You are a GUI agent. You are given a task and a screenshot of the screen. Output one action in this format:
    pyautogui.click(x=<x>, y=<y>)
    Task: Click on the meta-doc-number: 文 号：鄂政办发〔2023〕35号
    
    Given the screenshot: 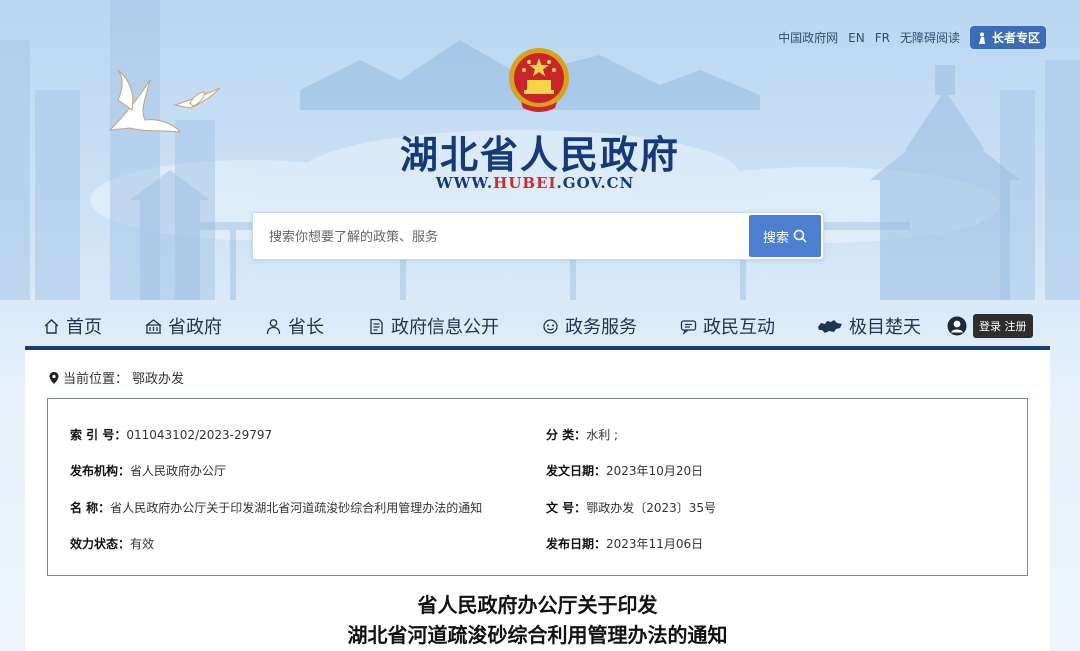 What is the action you would take?
    pyautogui.click(x=631, y=507)
    